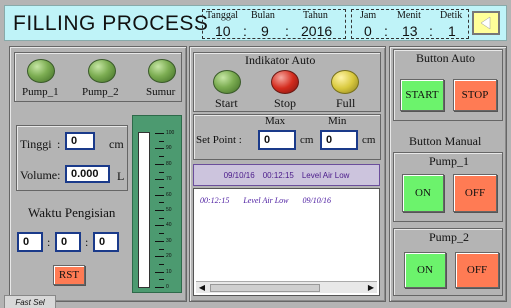 The width and height of the screenshot is (511, 308). I want to click on alarm-log-row: 00:12:15 Level Air Low 09/10/16, so click(265, 200).